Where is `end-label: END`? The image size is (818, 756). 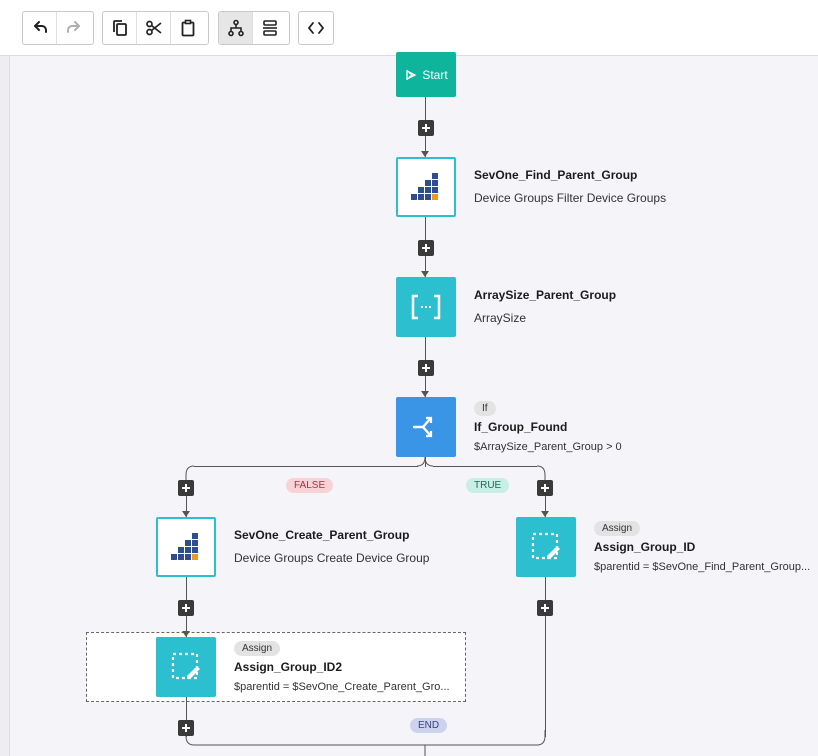 end-label: END is located at coordinates (429, 725).